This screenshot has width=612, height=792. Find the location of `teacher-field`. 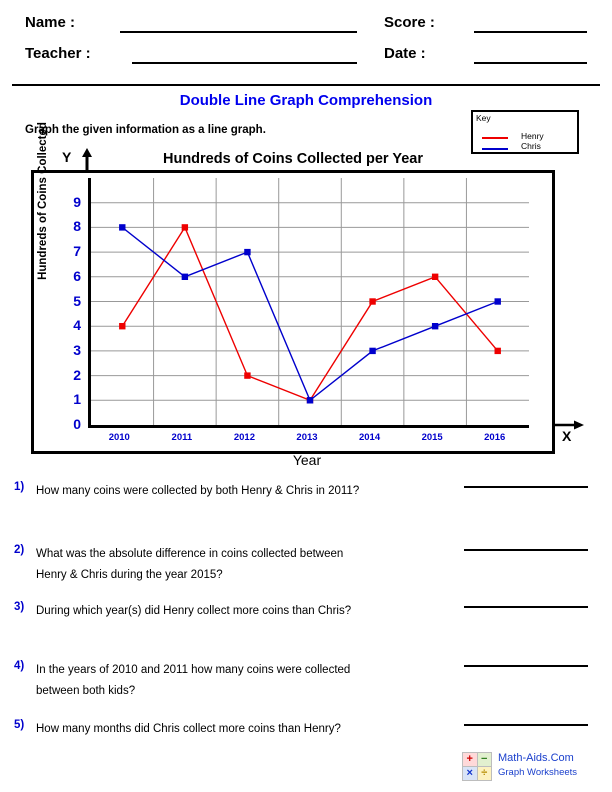

teacher-field is located at coordinates (244, 63).